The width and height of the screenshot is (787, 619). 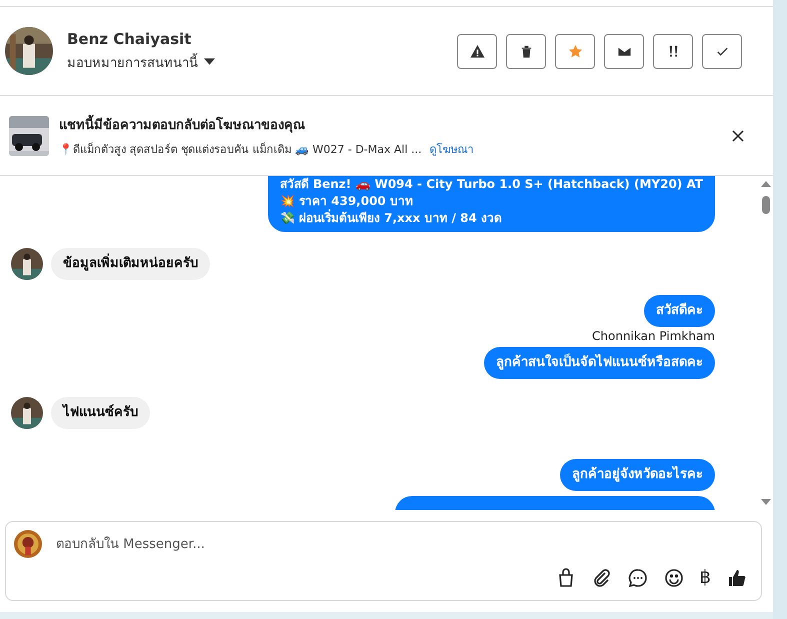 What do you see at coordinates (766, 205) in the screenshot?
I see `scrollbar-thumb` at bounding box center [766, 205].